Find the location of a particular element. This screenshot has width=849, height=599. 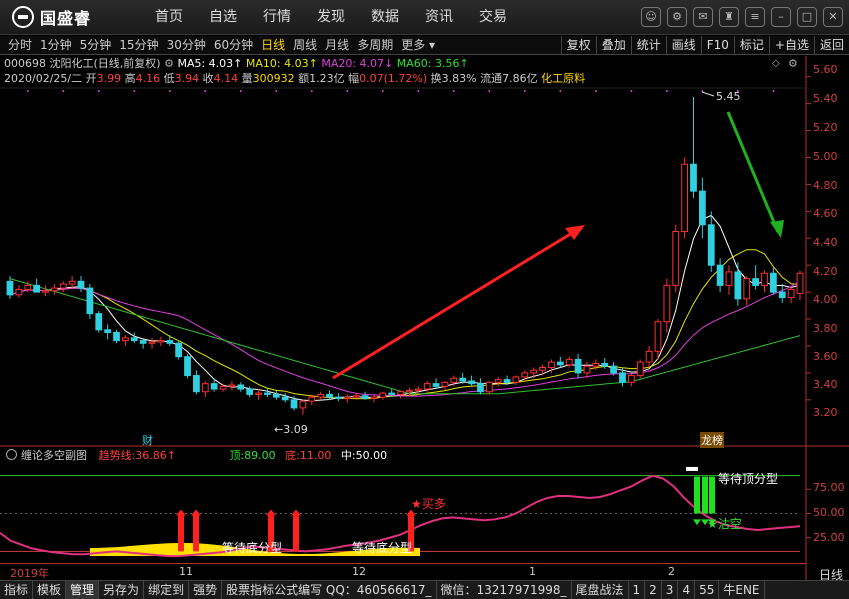

diamond-icon: ◇ is located at coordinates (776, 63).